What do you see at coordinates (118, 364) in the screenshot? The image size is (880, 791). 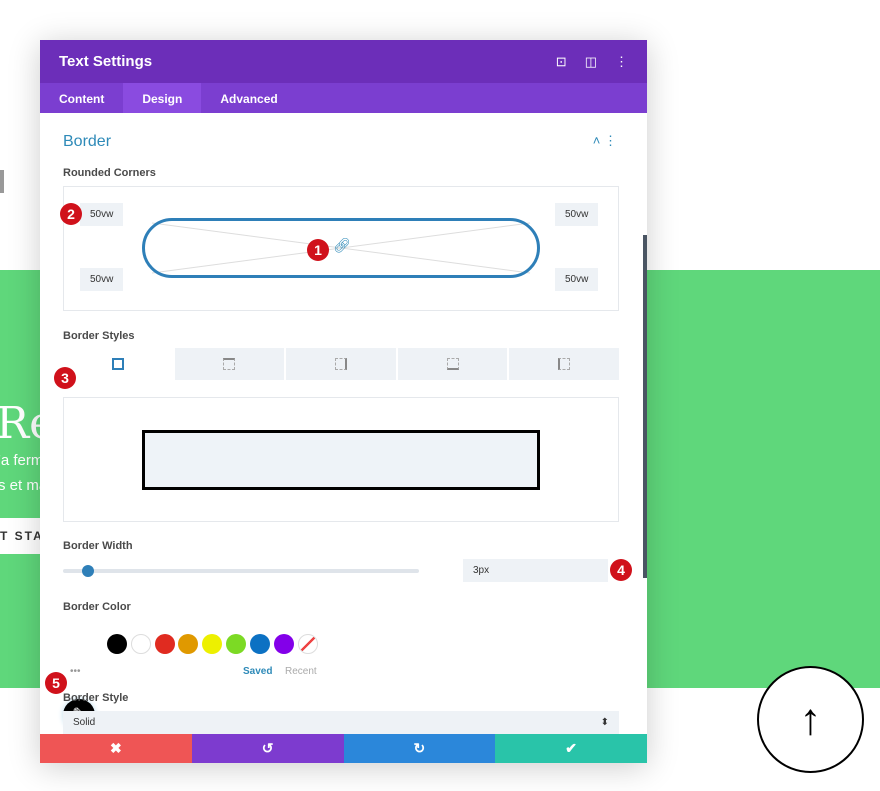 I see `border-all-tab` at bounding box center [118, 364].